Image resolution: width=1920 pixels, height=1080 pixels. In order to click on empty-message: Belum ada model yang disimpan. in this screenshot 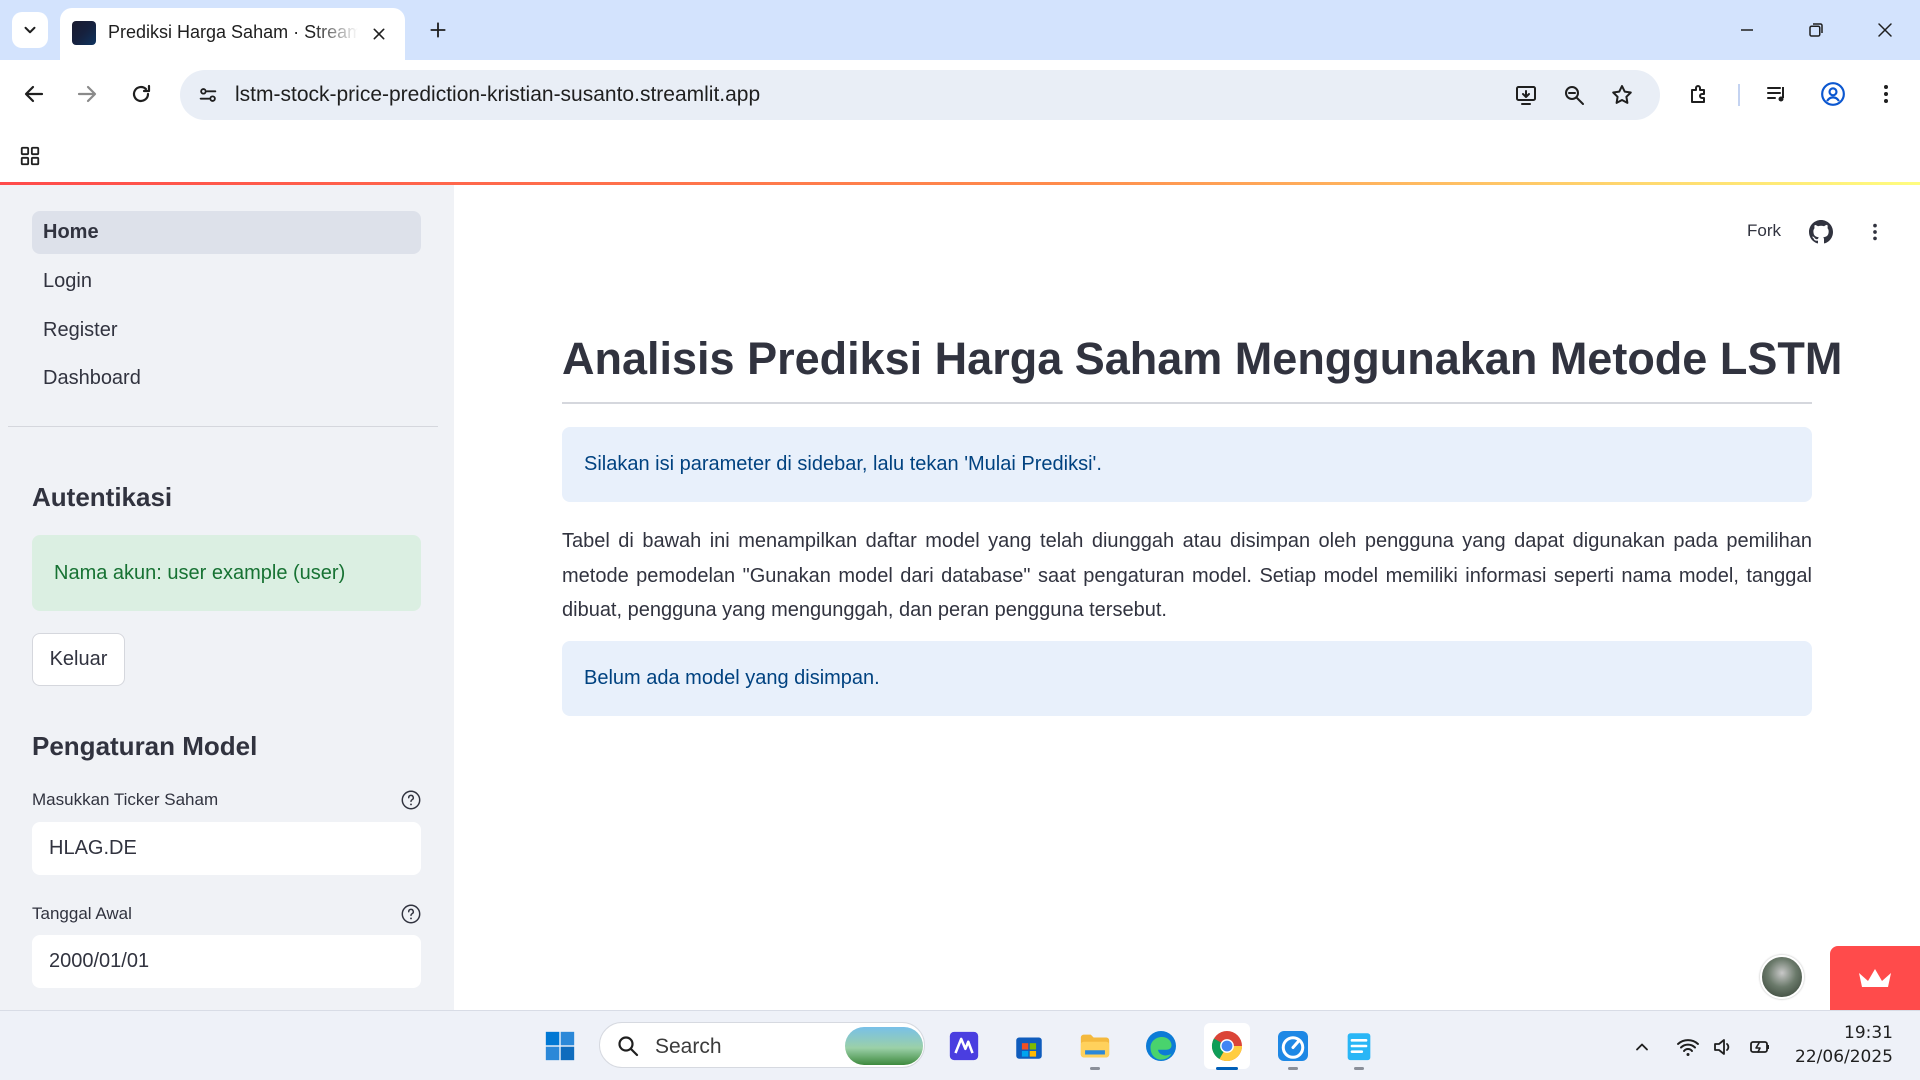, I will do `click(732, 678)`.